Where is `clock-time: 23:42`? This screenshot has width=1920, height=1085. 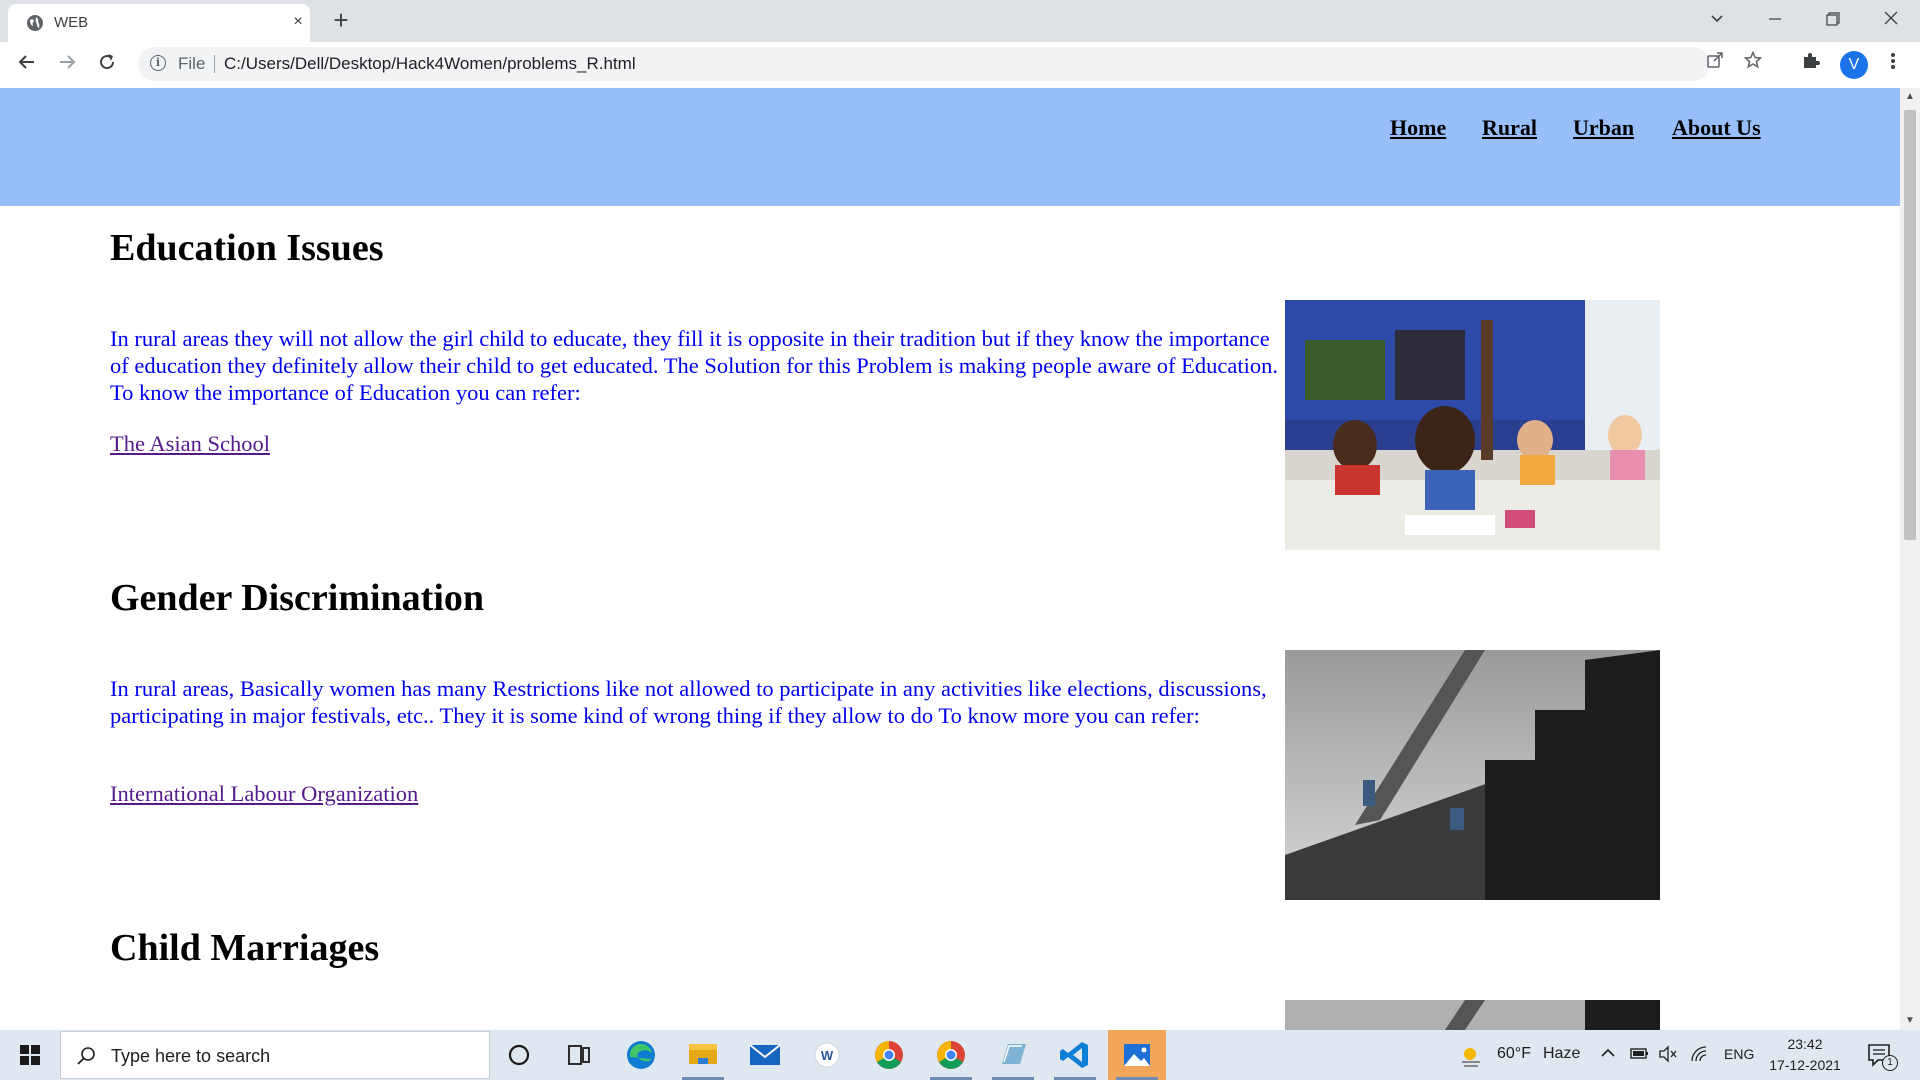 clock-time: 23:42 is located at coordinates (1805, 1044).